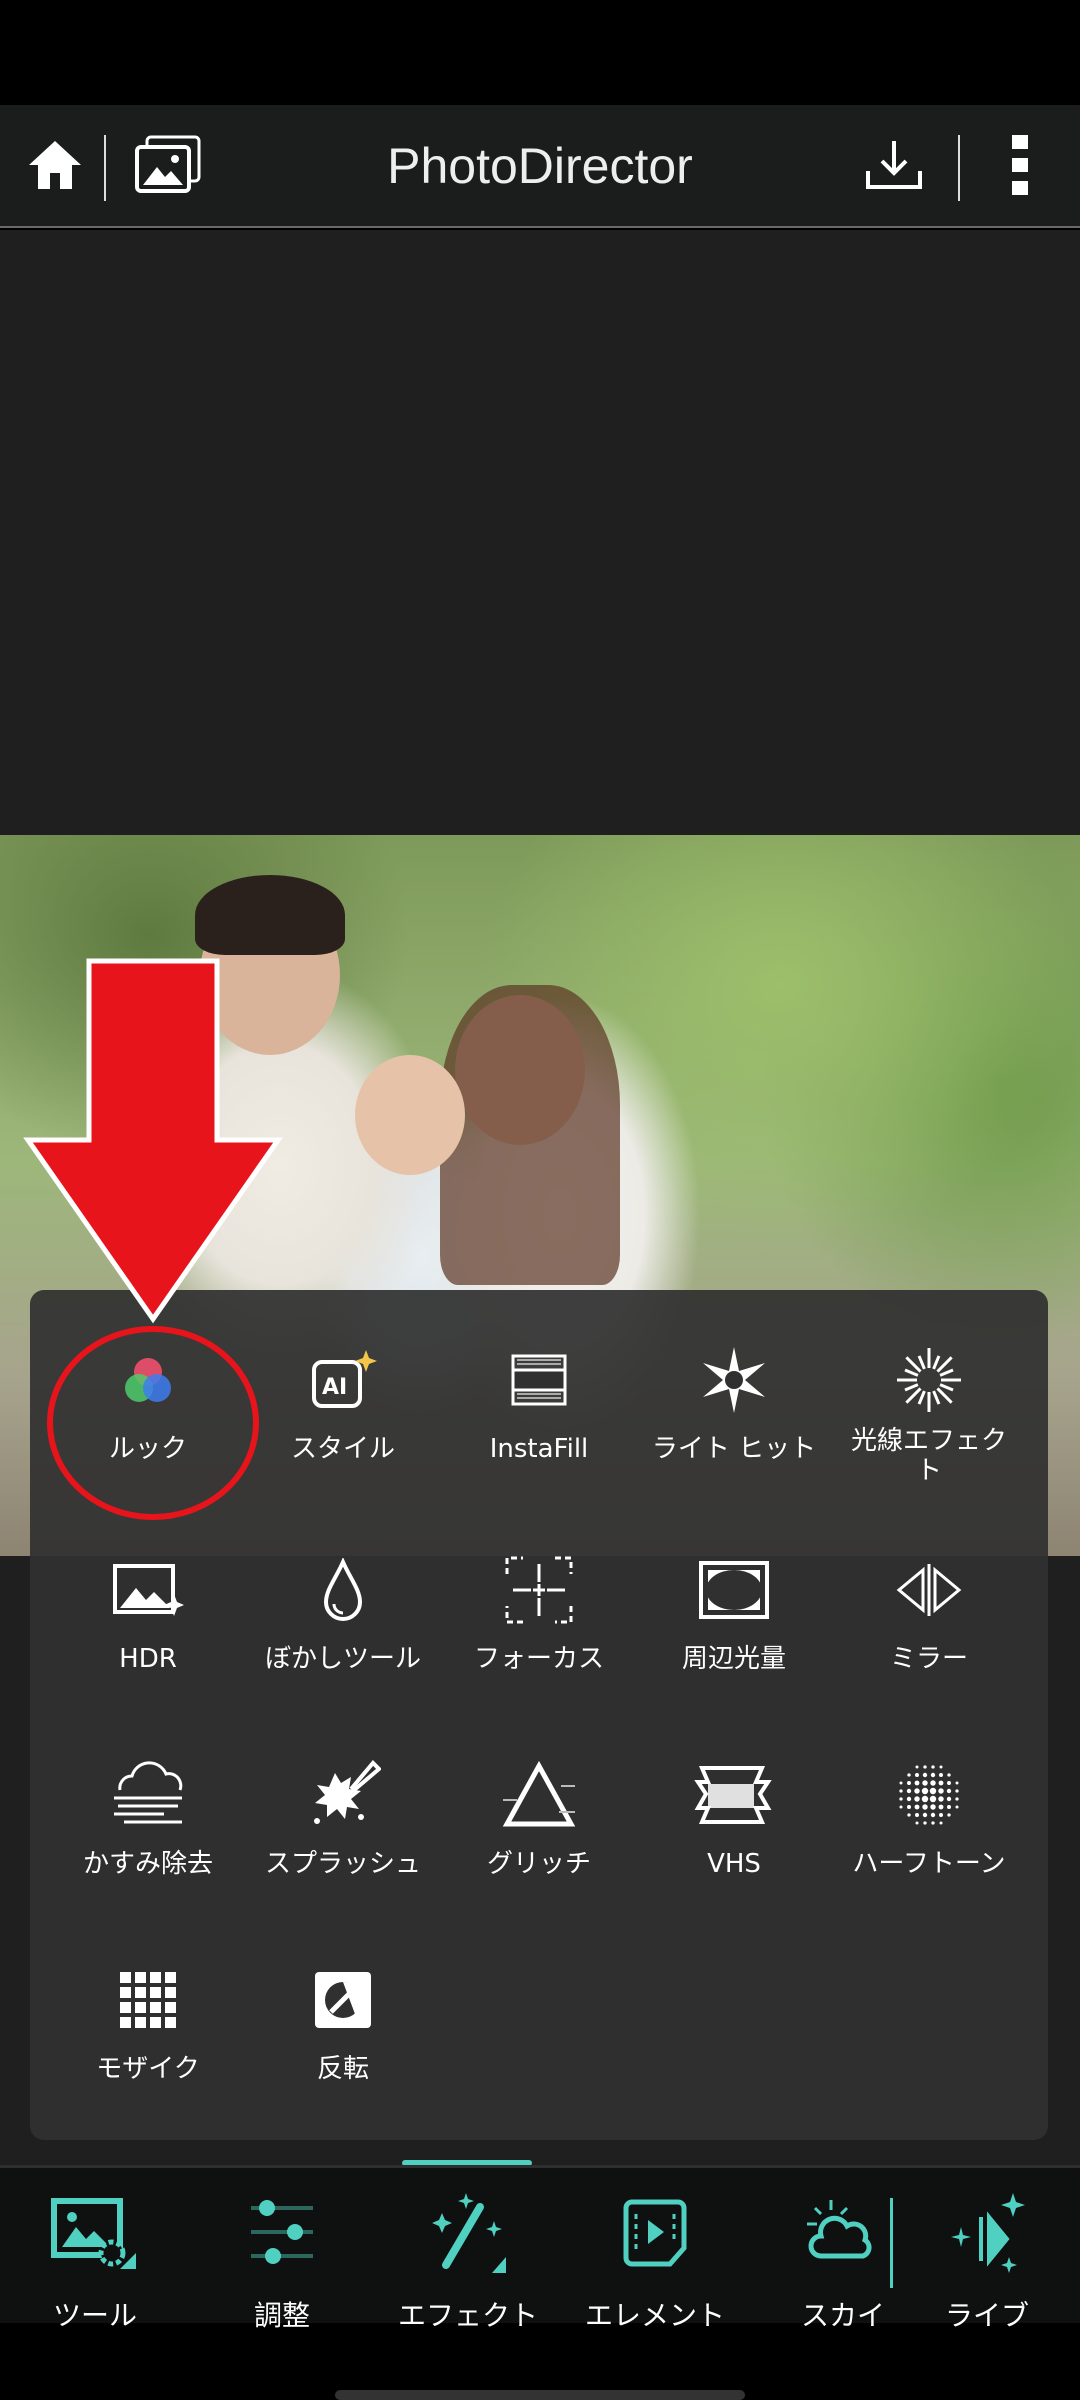 The width and height of the screenshot is (1080, 2400). I want to click on nav-tab: 調整, so click(282, 2261).